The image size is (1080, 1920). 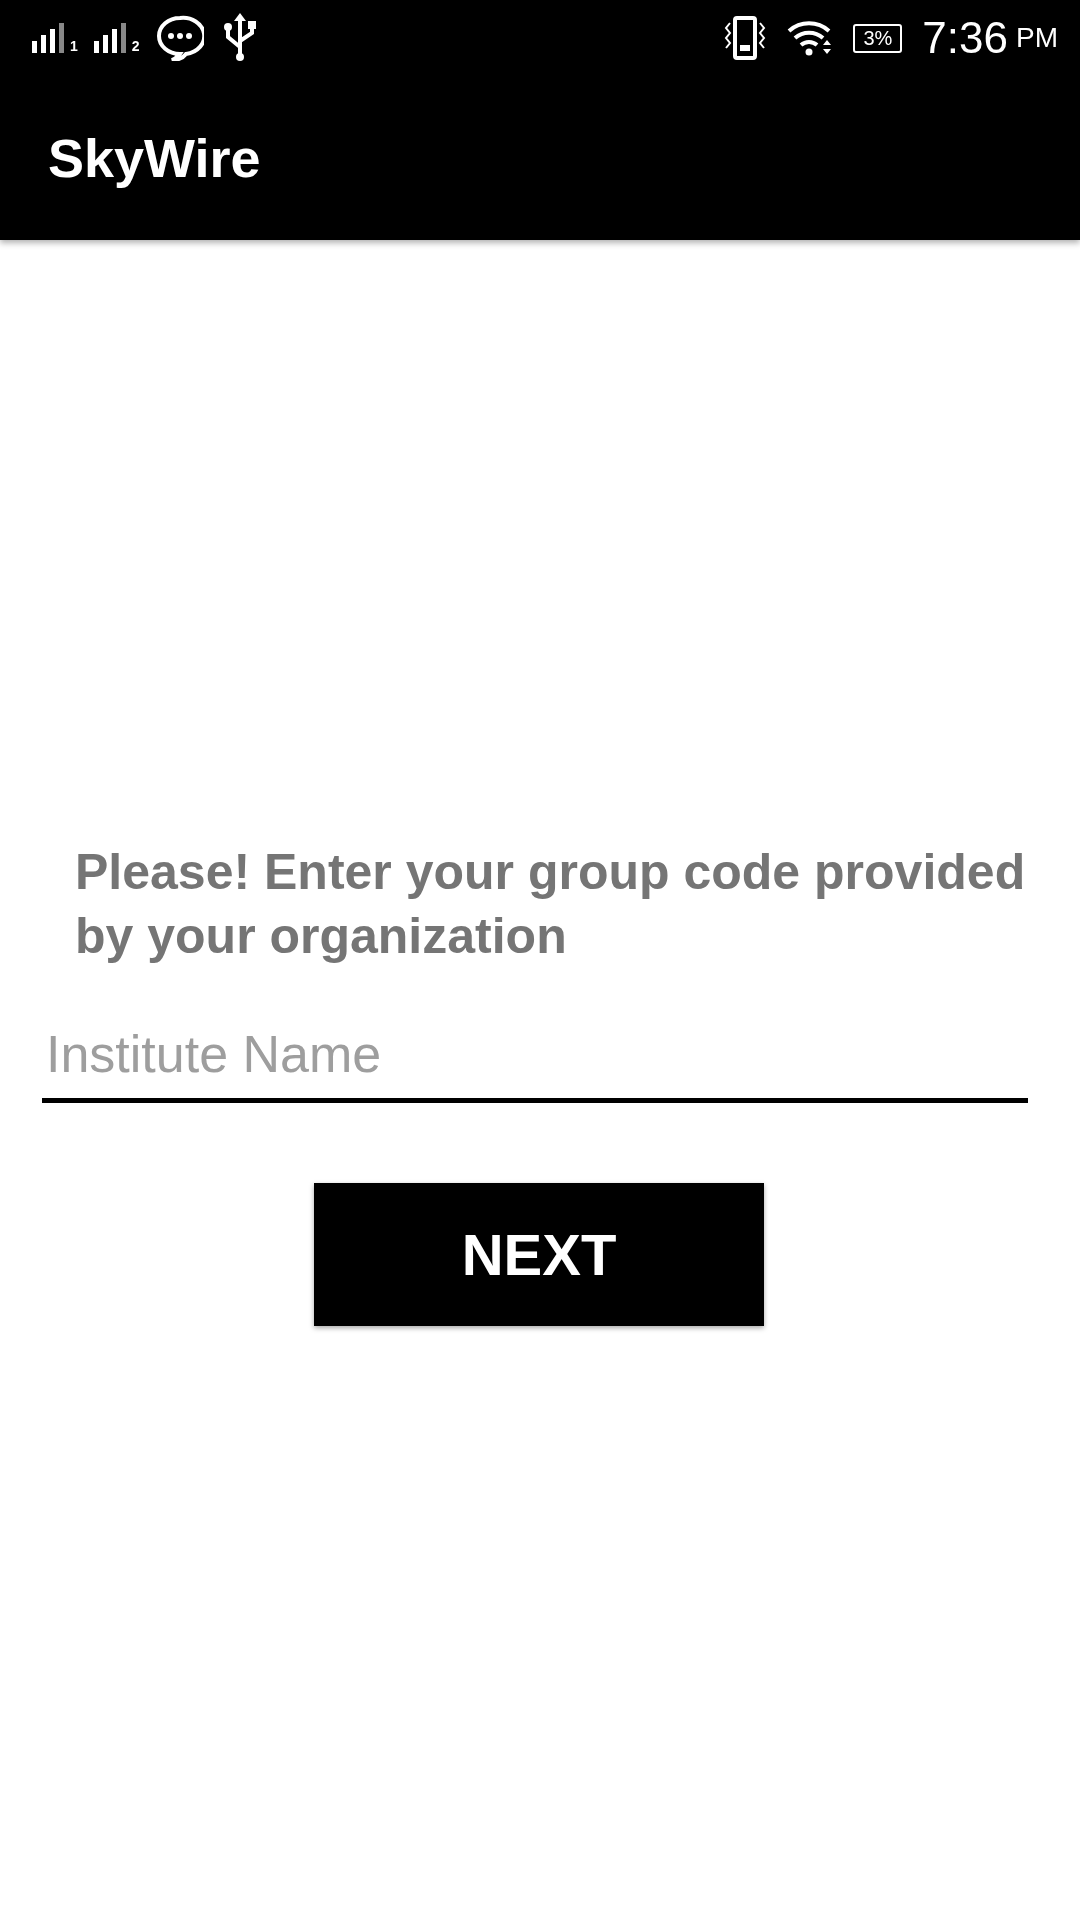 I want to click on app-title: SkyWire, so click(x=154, y=158).